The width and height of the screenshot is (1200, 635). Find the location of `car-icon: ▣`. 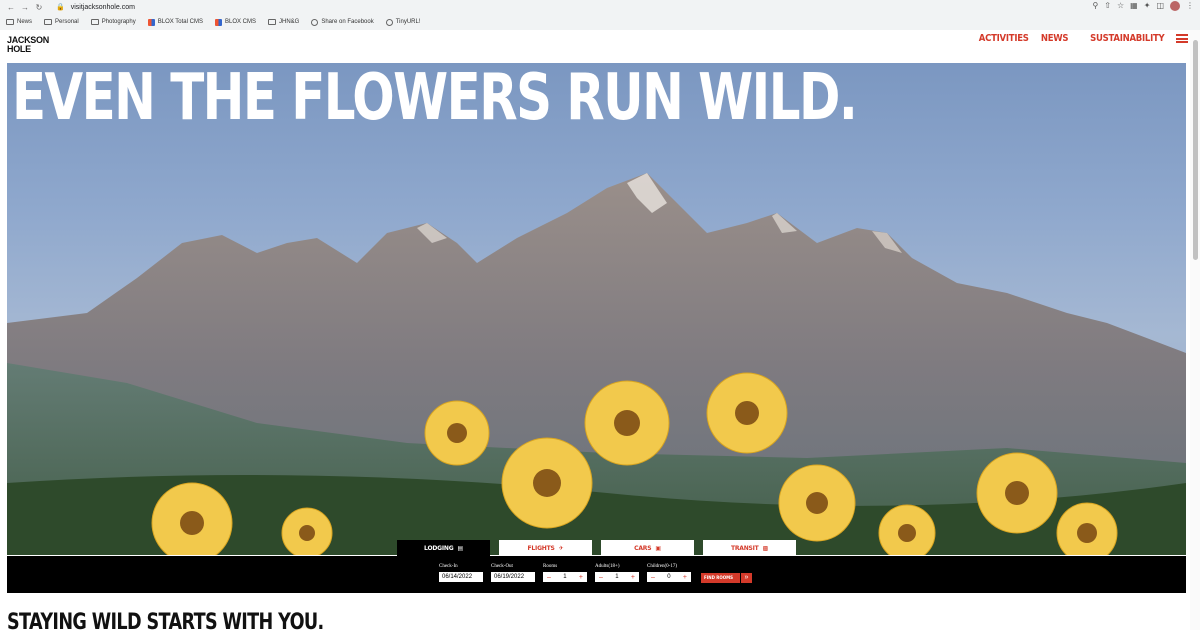

car-icon: ▣ is located at coordinates (658, 548).